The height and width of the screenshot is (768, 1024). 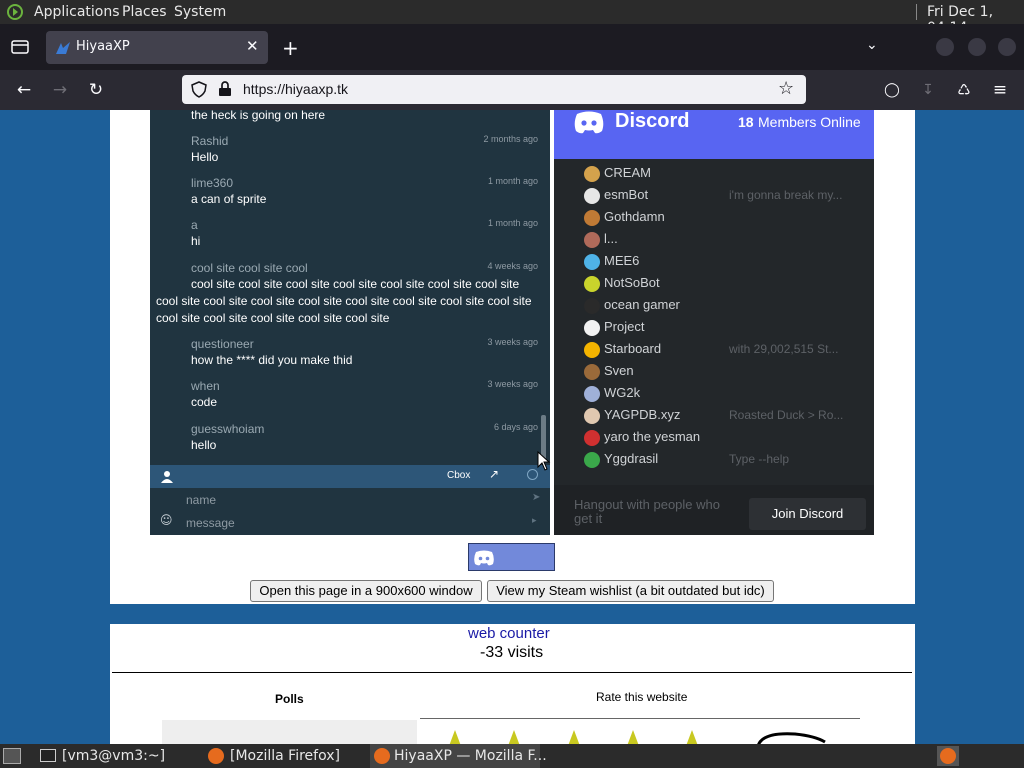 What do you see at coordinates (200, 12) in the screenshot?
I see `menu-system: System` at bounding box center [200, 12].